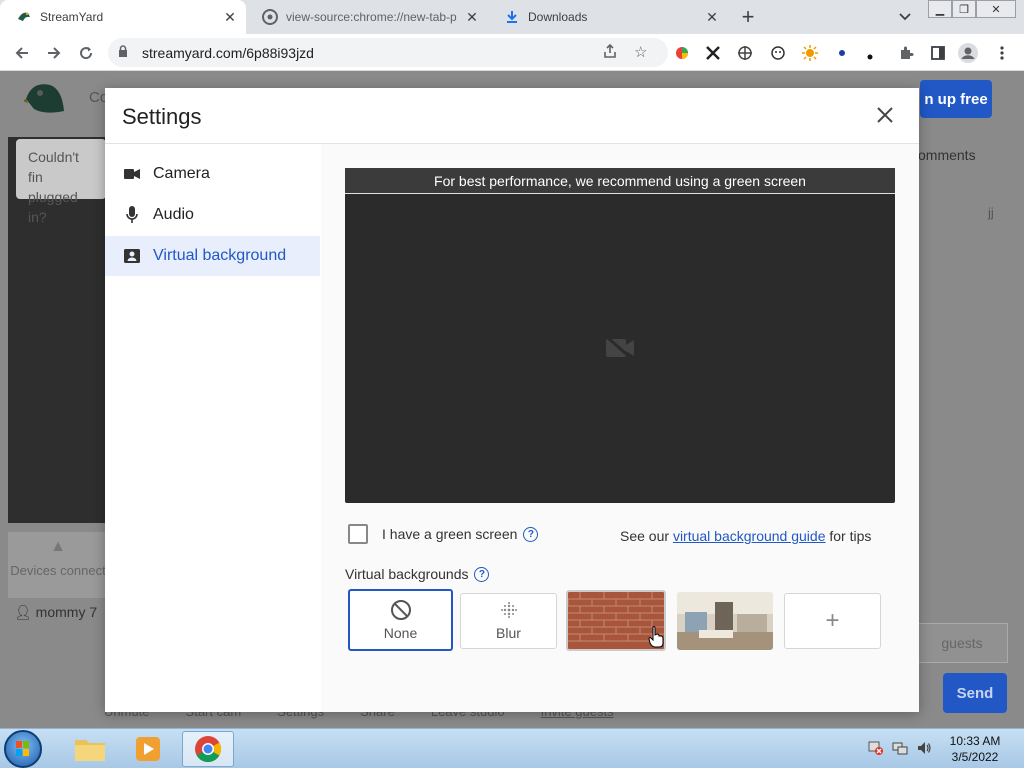 Image resolution: width=1024 pixels, height=768 pixels. I want to click on tab-downloads: Downloads ✕, so click(608, 17).